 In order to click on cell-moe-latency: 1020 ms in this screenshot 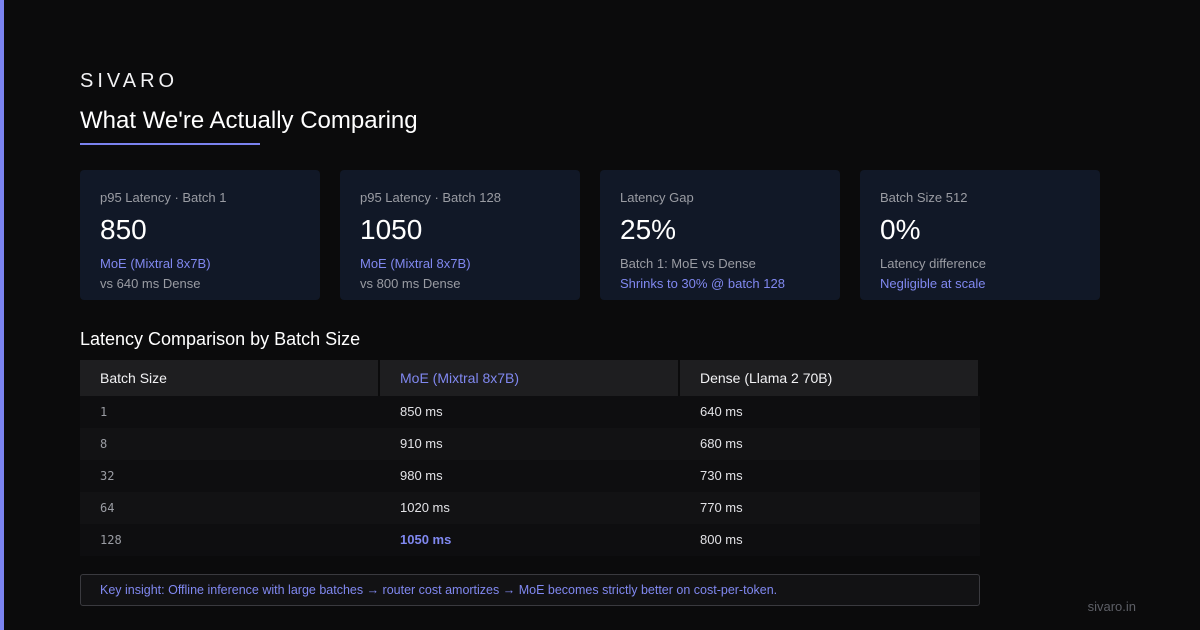, I will do `click(425, 507)`.